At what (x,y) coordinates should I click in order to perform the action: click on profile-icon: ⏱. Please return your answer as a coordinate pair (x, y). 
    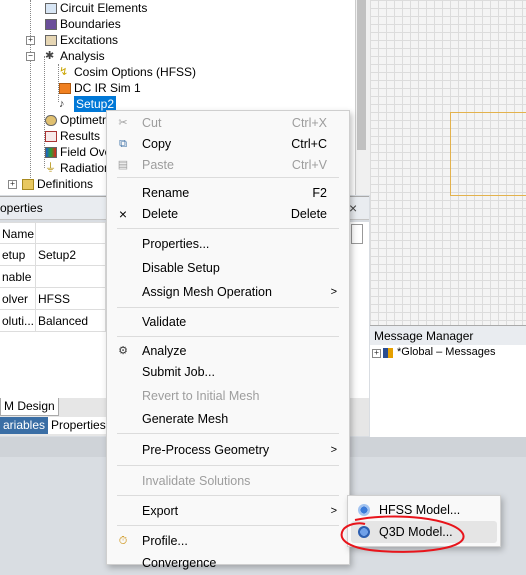
    Looking at the image, I should click on (123, 541).